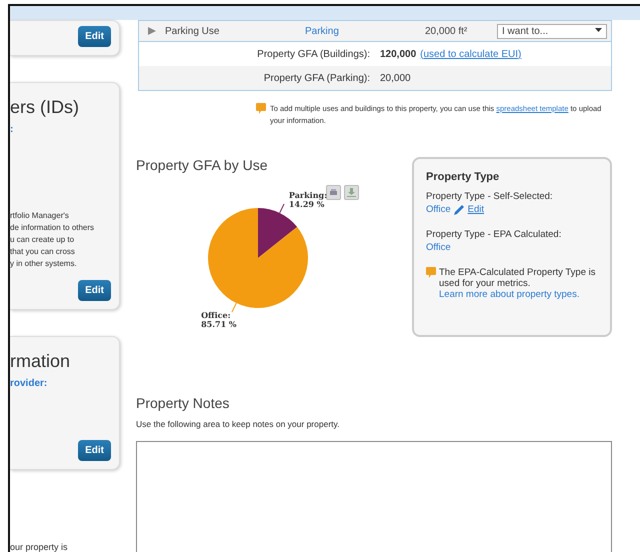 The width and height of the screenshot is (640, 552). Describe the element at coordinates (53, 240) in the screenshot. I see `card-description: rtfolio Manager's de information to others u can create up to that you can cross y in other systems.` at that location.